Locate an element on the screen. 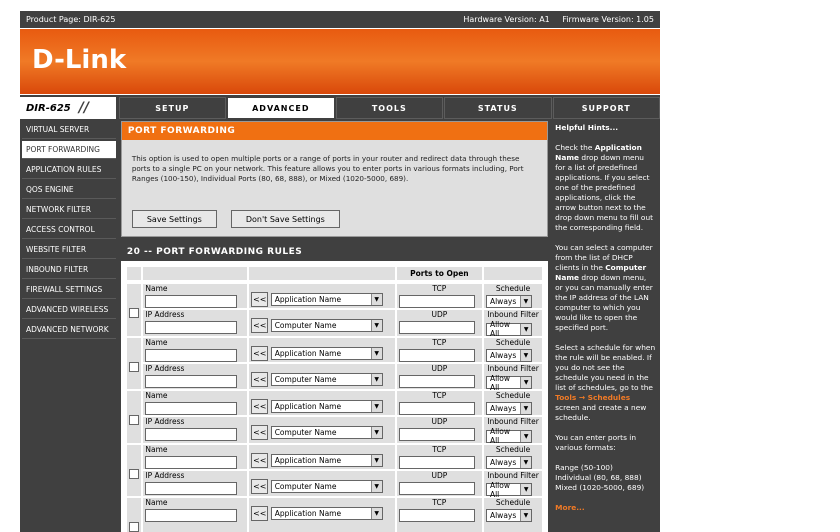 The image size is (840, 532). firmware-version: Firmware Version: 1.05 is located at coordinates (608, 19).